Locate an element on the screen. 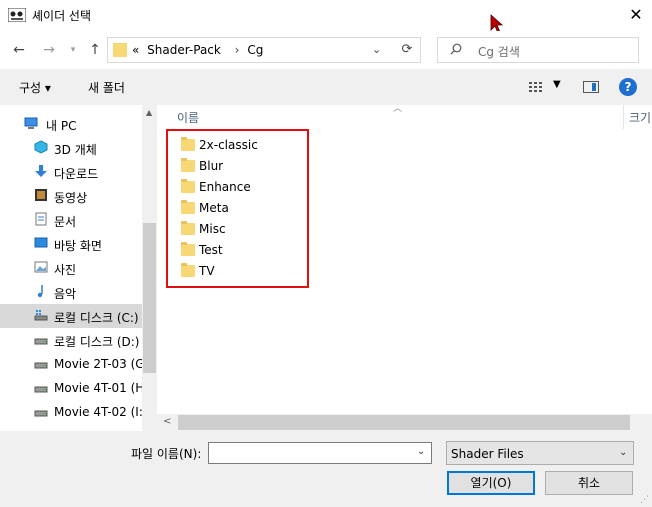 This screenshot has height=507, width=652. search-icon is located at coordinates (456, 49).